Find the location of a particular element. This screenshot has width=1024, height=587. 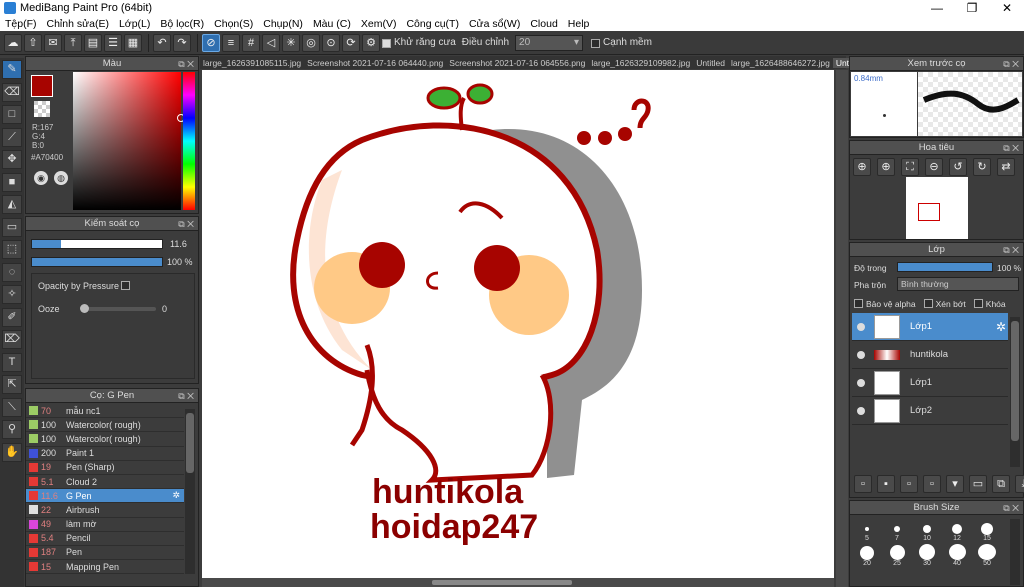

layer-opacity-slider is located at coordinates (945, 267).